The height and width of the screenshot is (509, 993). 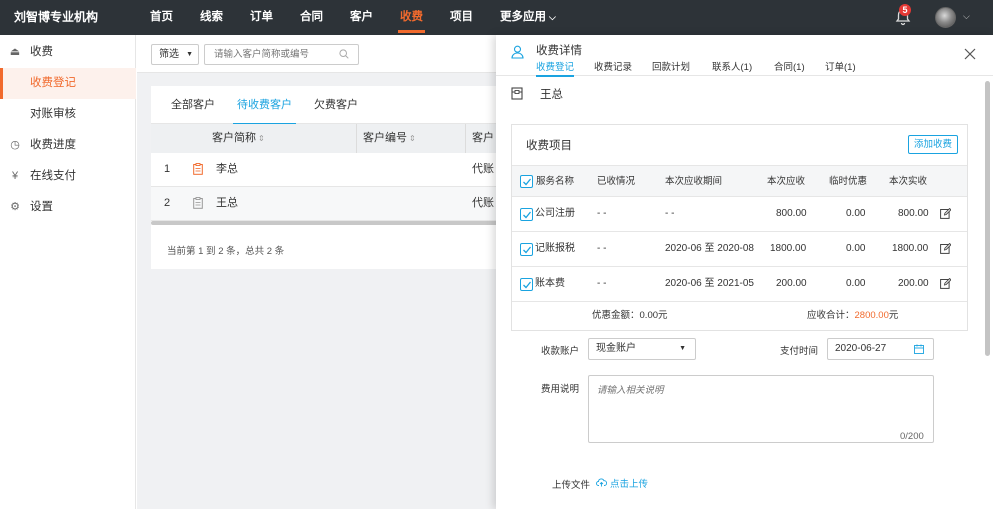 I want to click on sidebar-item-reconciliation: 对账审核, so click(x=68, y=114).